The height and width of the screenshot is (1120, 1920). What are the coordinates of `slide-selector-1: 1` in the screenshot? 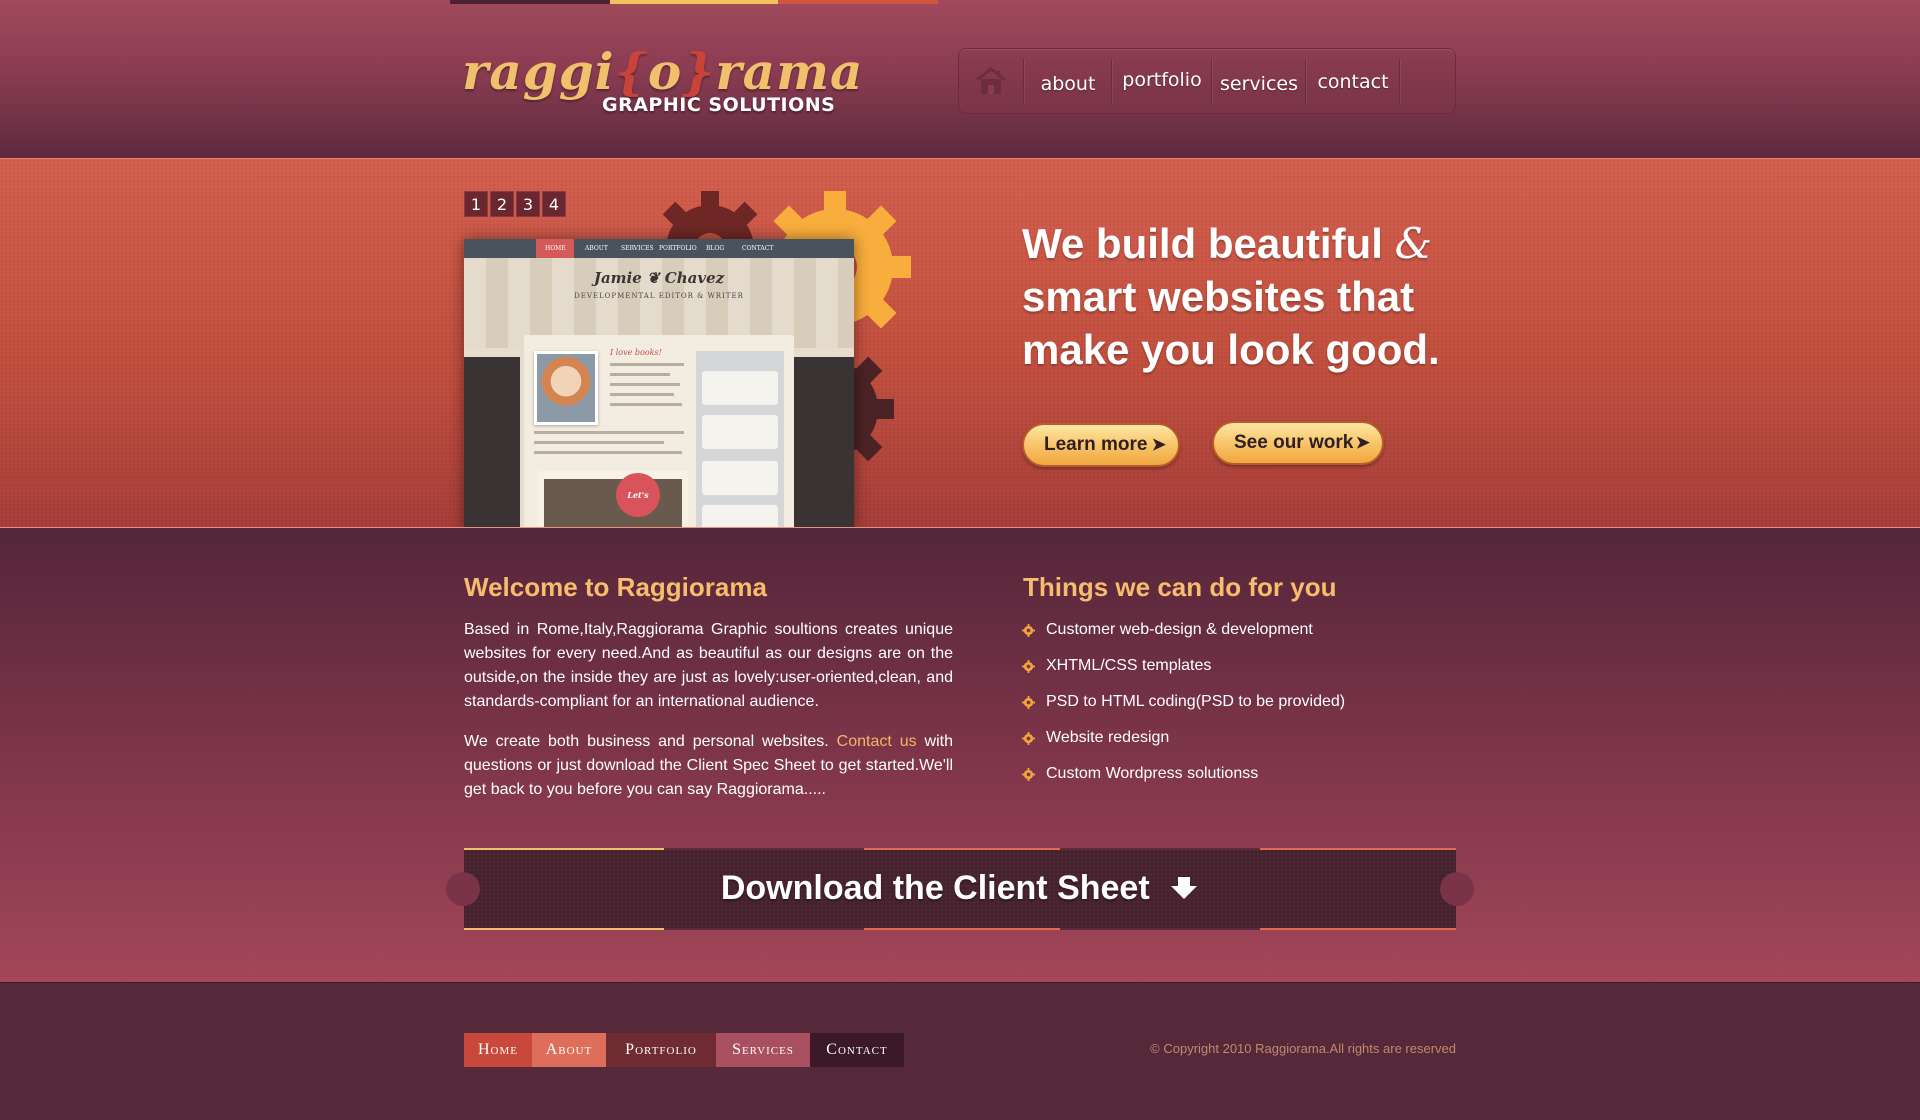 It's located at (476, 204).